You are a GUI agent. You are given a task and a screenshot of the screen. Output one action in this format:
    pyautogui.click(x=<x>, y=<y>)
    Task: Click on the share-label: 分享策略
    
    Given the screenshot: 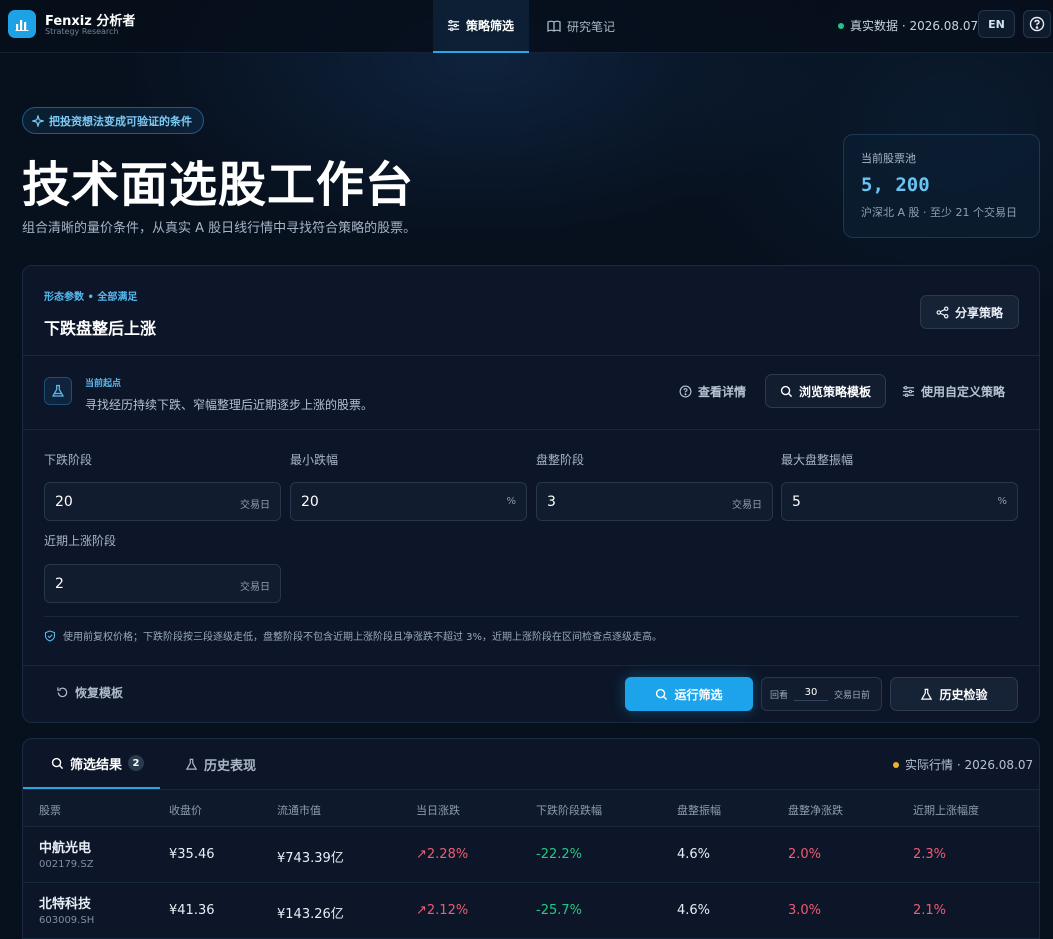 What is the action you would take?
    pyautogui.click(x=978, y=312)
    